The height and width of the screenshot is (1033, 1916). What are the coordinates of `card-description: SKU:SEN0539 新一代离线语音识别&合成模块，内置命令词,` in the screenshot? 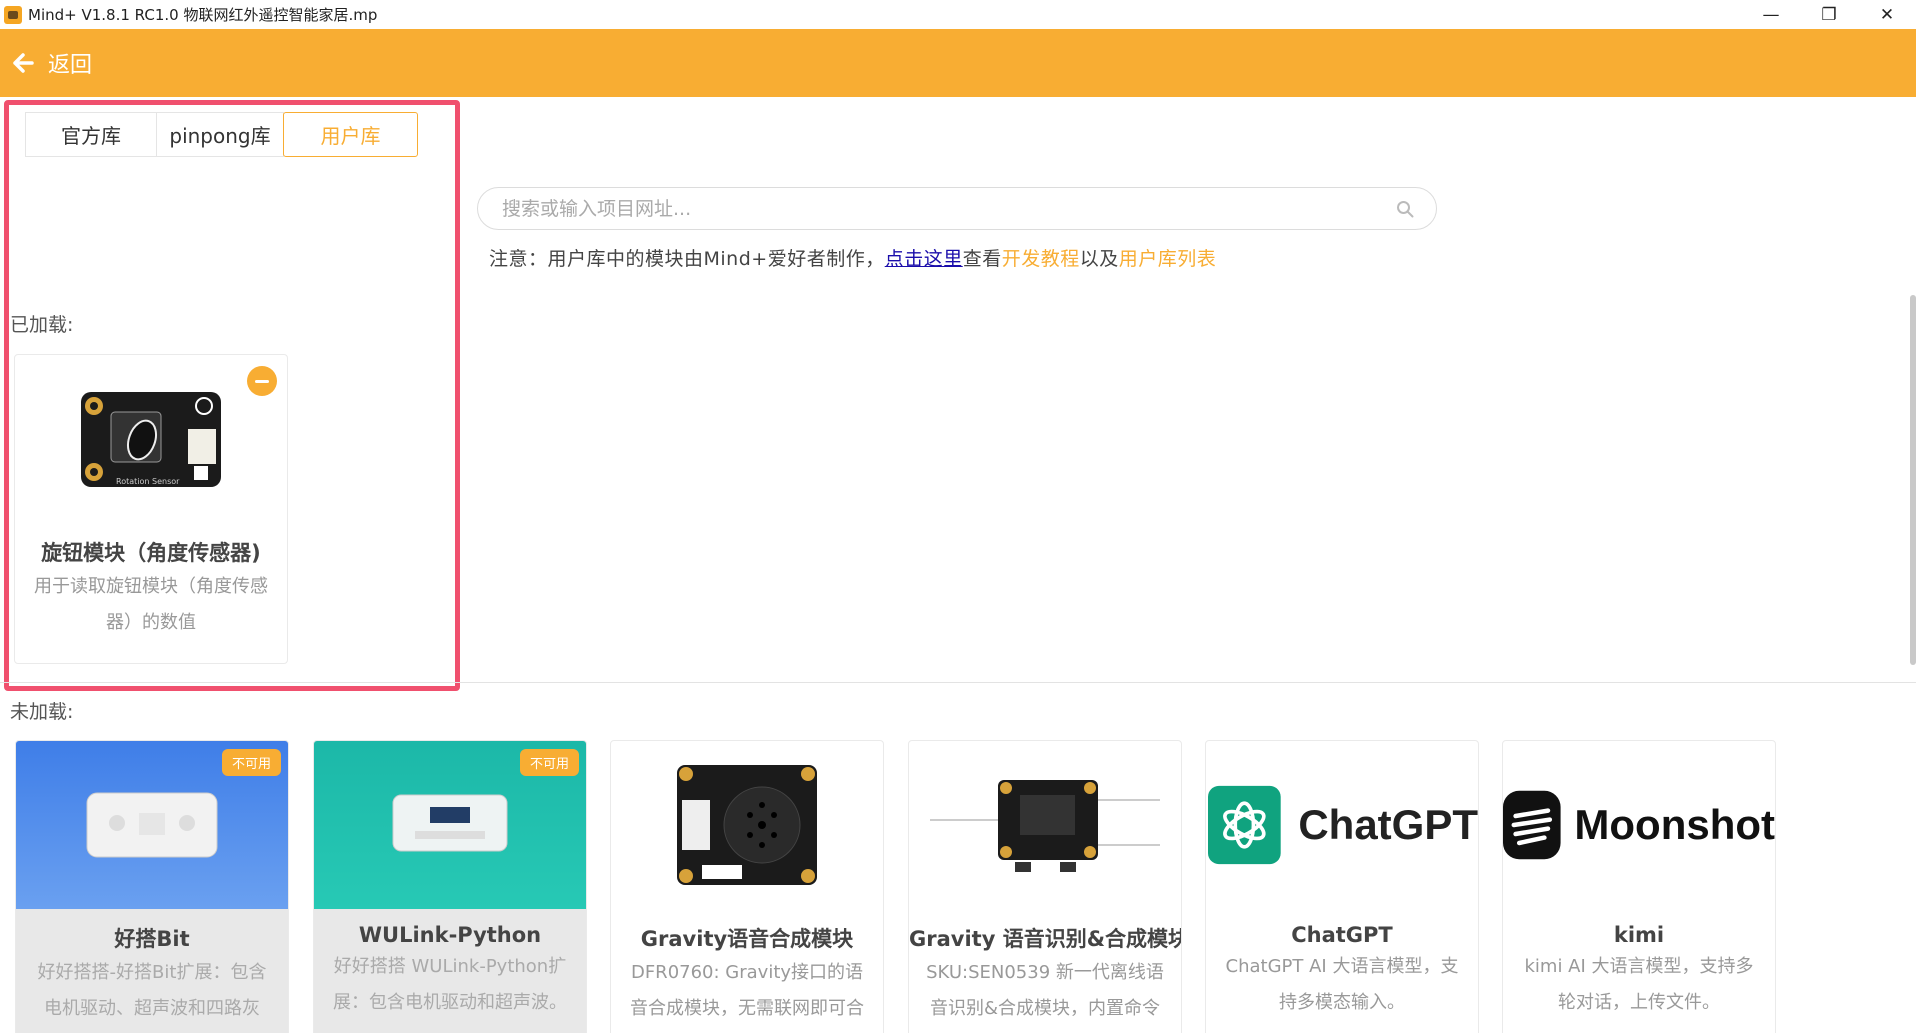 It's located at (1045, 990).